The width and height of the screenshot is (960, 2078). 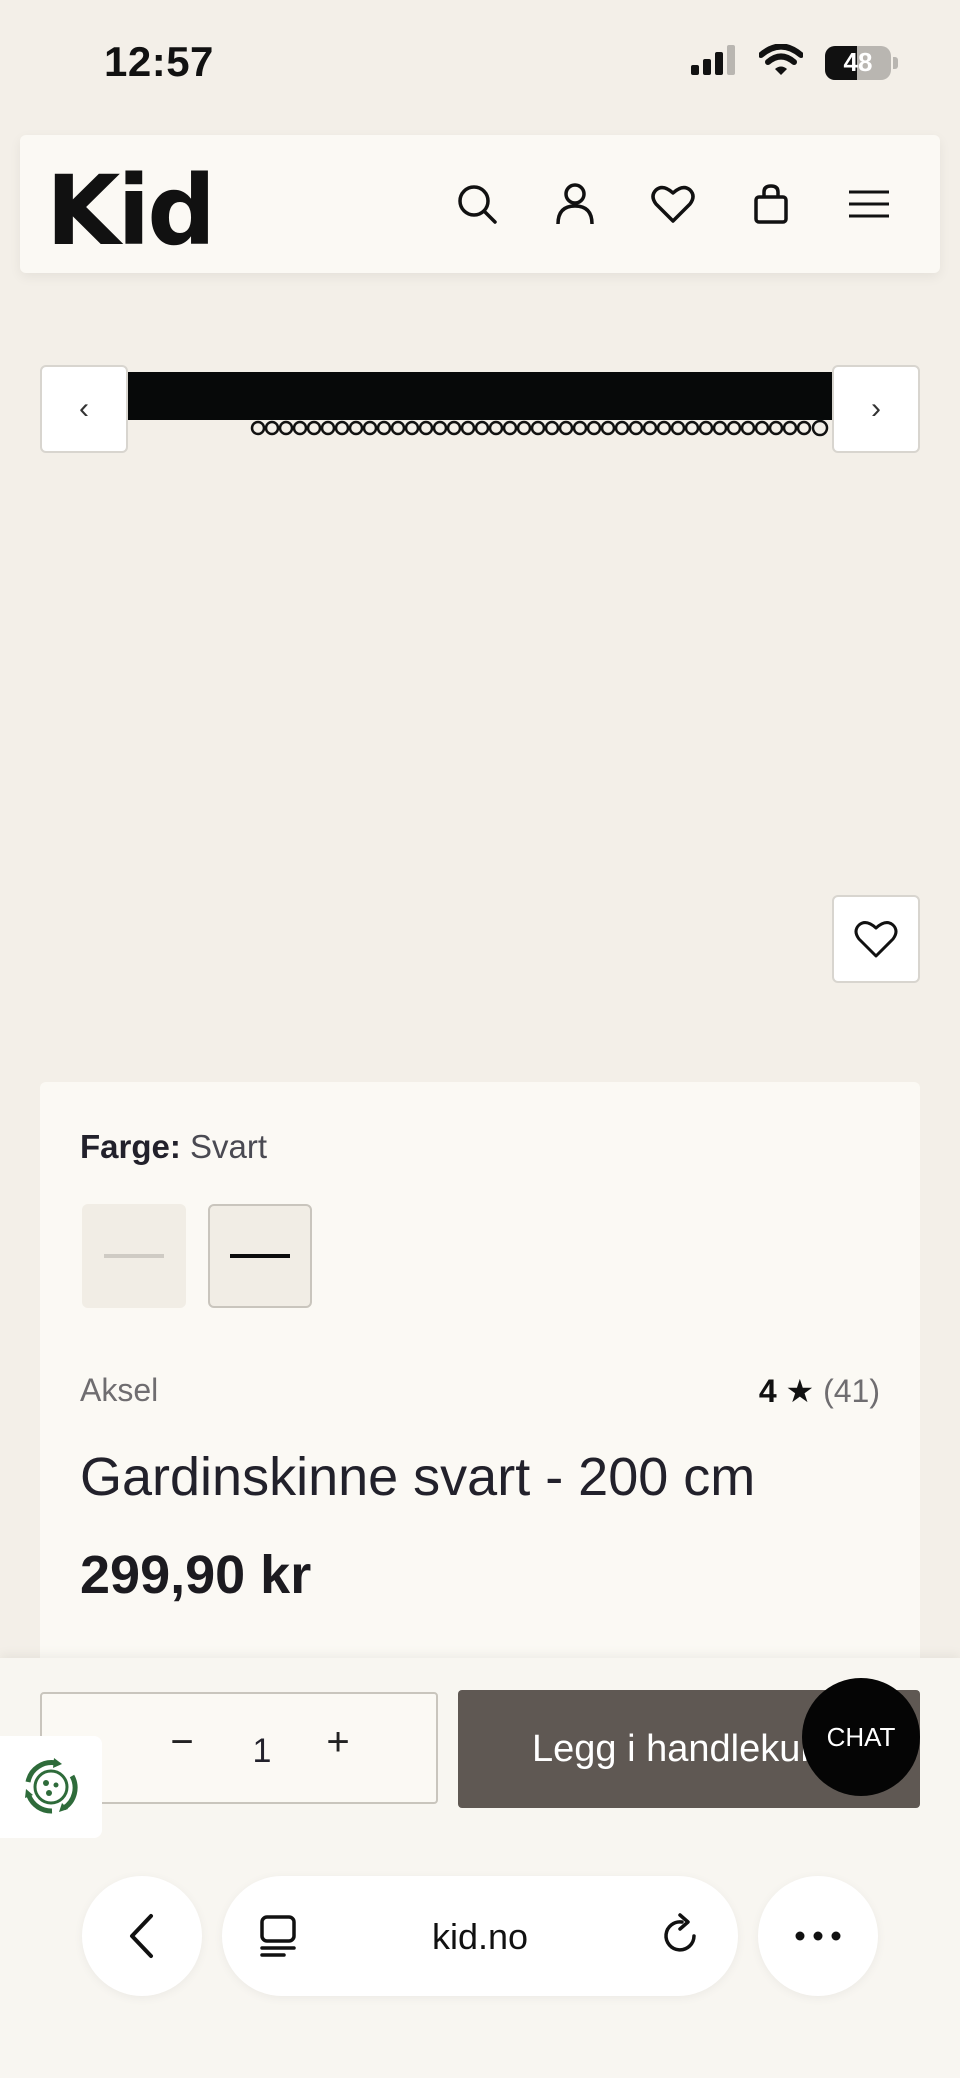 I want to click on battery-tip, so click(x=895, y=62).